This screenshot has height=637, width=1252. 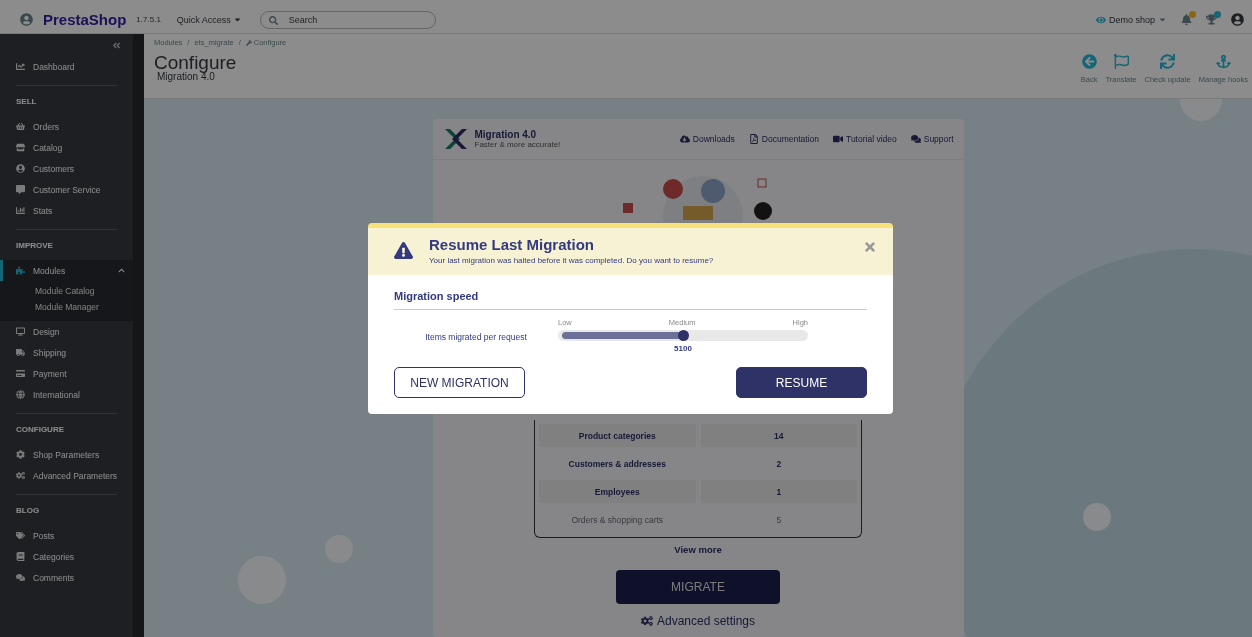 What do you see at coordinates (517, 144) in the screenshot?
I see `module-tagline: Faster & more accurate!` at bounding box center [517, 144].